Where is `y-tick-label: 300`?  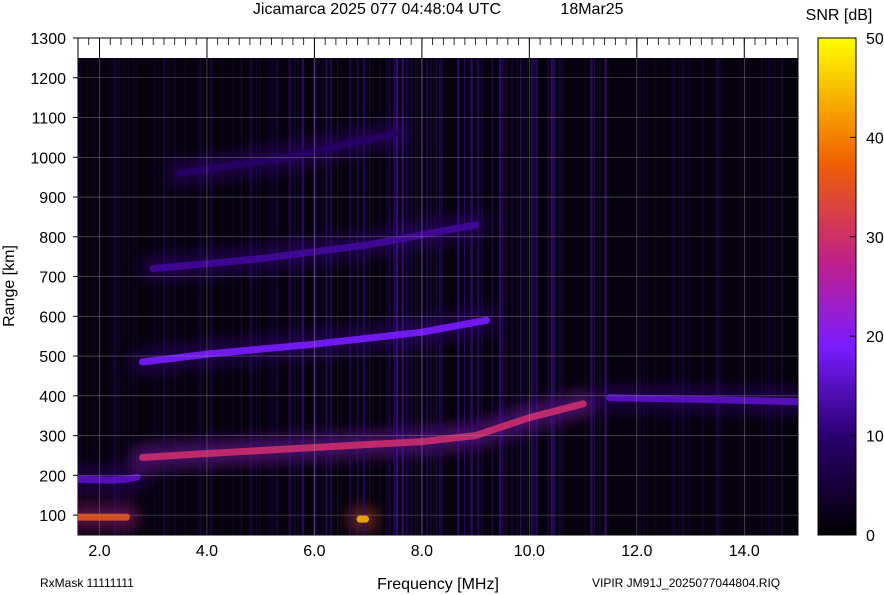
y-tick-label: 300 is located at coordinates (52, 437).